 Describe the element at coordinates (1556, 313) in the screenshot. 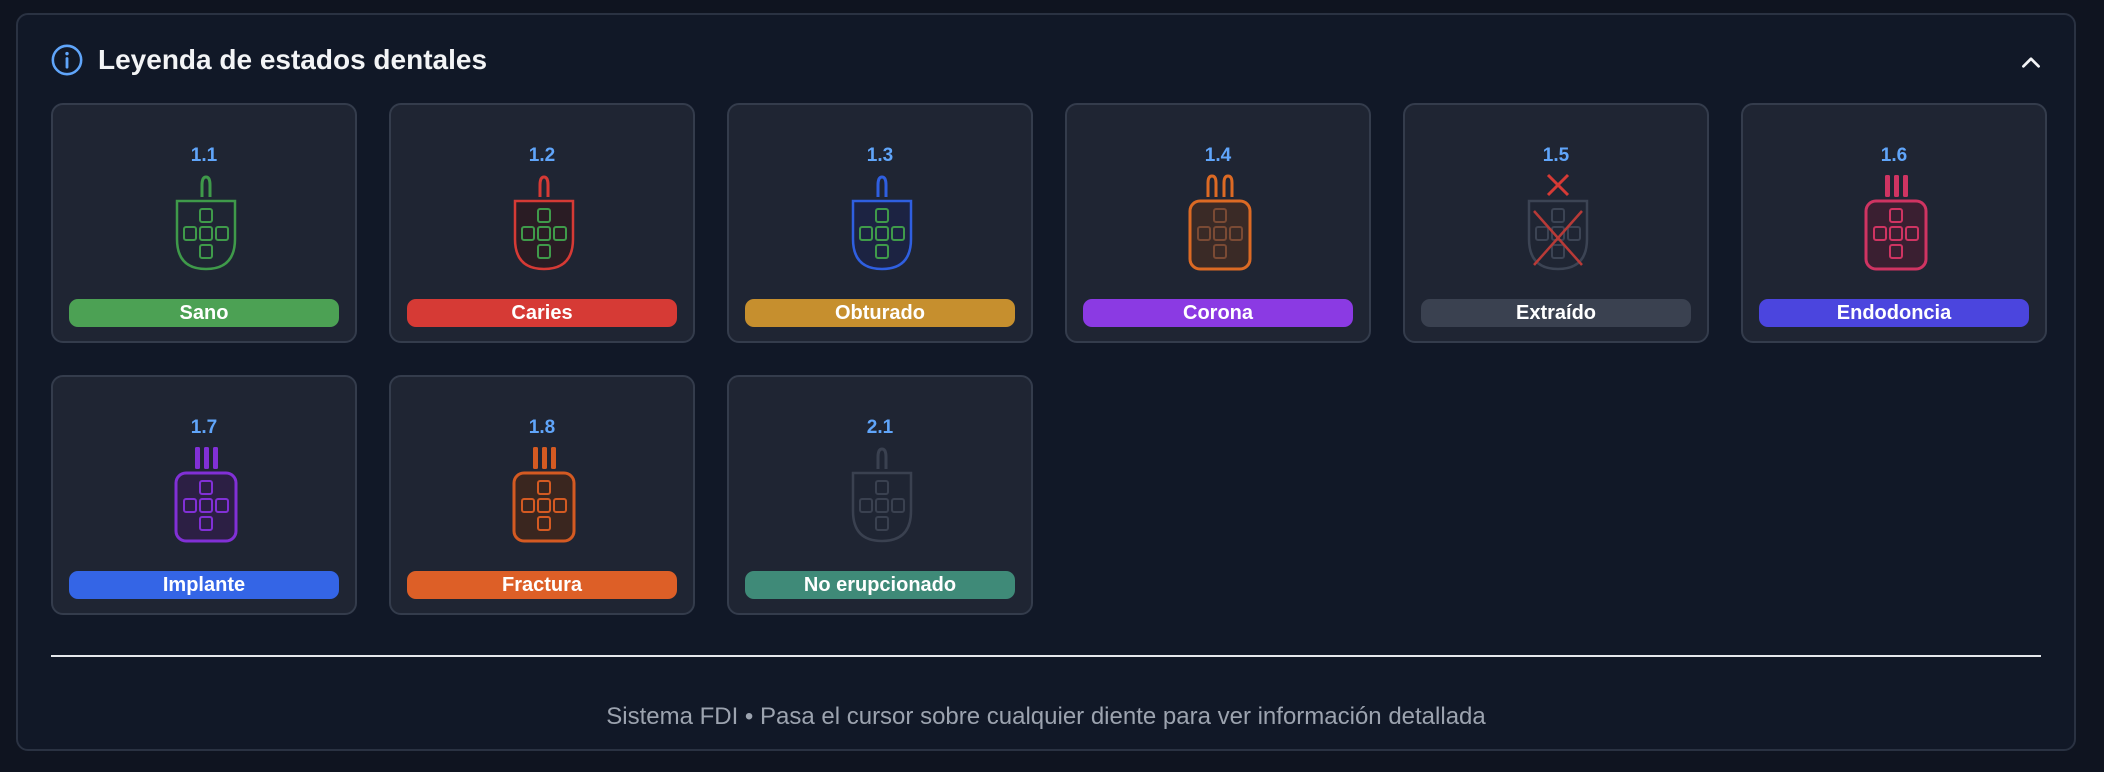

I see `status-badge: Extraído` at that location.